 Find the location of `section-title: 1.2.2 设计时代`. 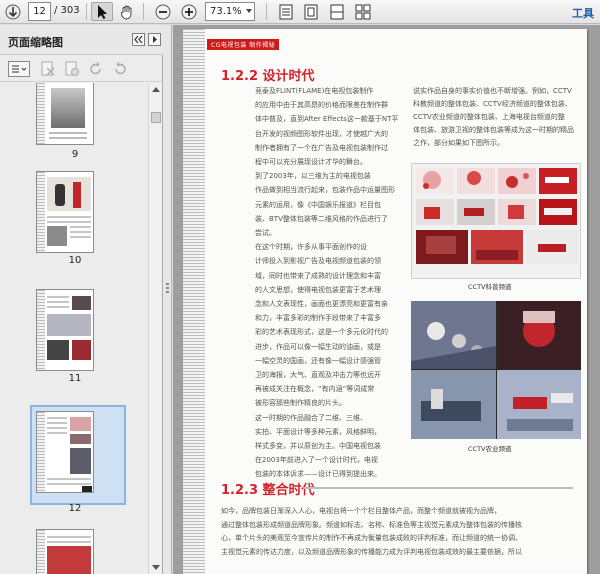

section-title: 1.2.2 设计时代 is located at coordinates (268, 76).